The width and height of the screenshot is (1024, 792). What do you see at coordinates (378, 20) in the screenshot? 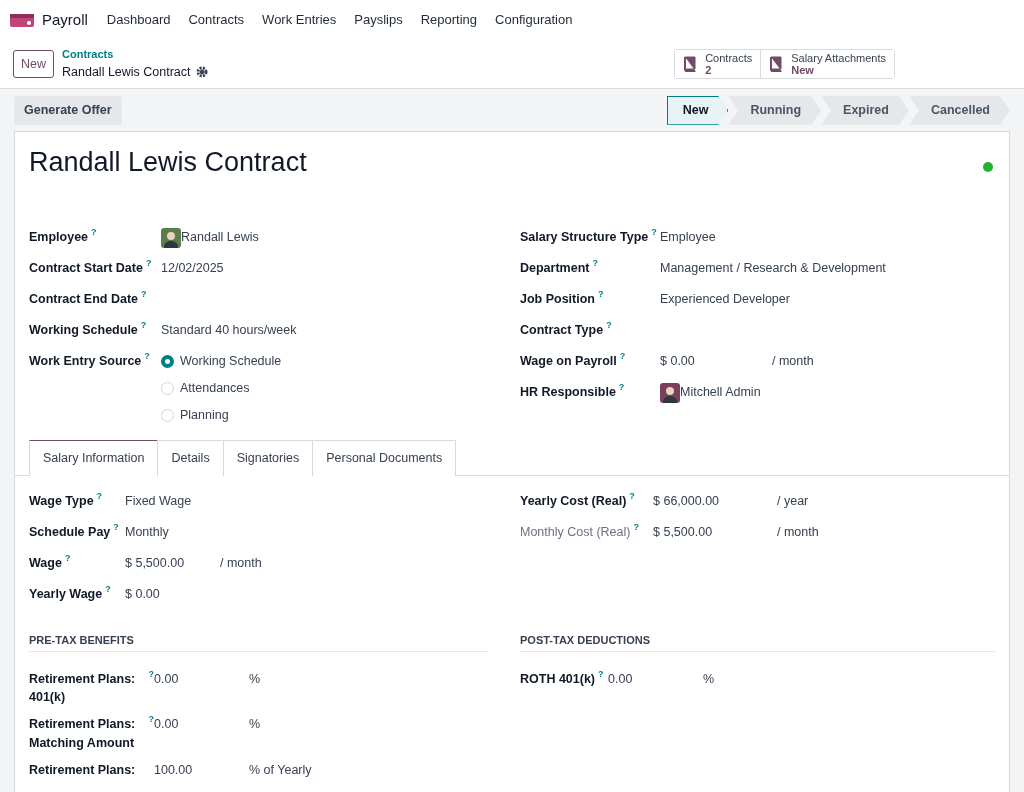
I see `menu-item: Payslips` at bounding box center [378, 20].